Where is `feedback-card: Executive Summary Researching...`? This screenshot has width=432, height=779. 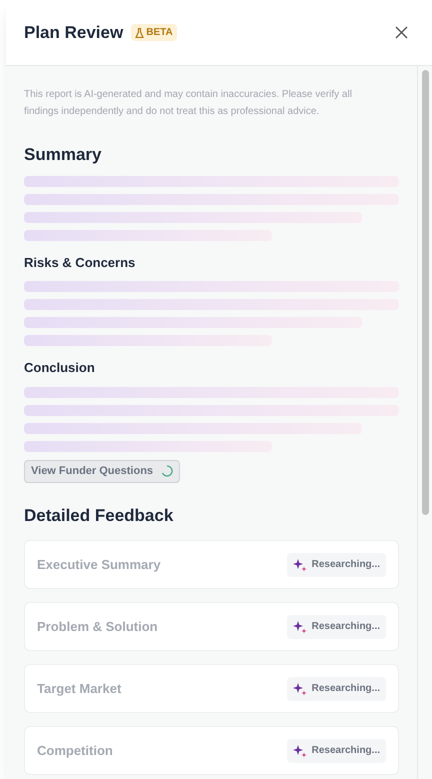 feedback-card: Executive Summary Researching... is located at coordinates (211, 564).